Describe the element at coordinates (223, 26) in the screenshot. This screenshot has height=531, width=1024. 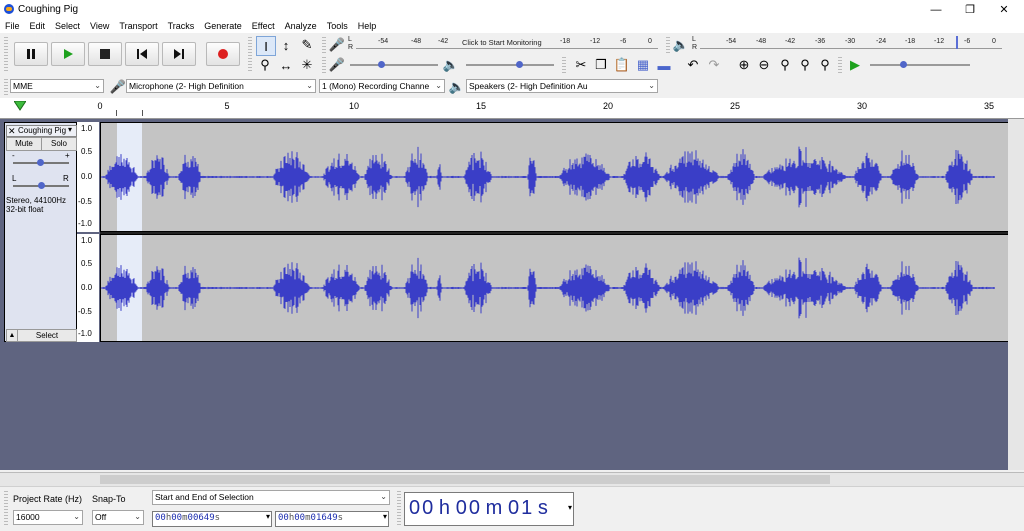
I see `menu-generate: Generate` at that location.